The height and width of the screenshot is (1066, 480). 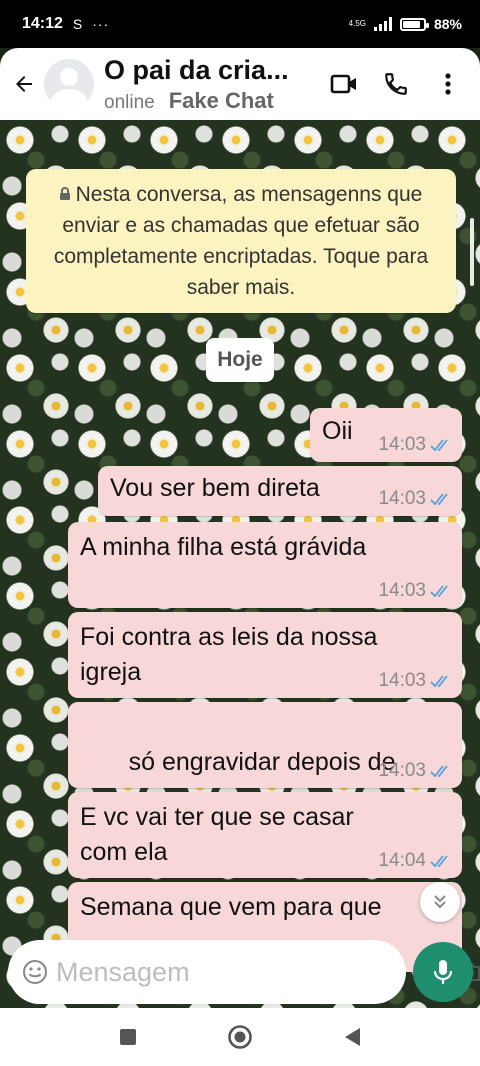 What do you see at coordinates (402, 860) in the screenshot?
I see `message-time: 14:04` at bounding box center [402, 860].